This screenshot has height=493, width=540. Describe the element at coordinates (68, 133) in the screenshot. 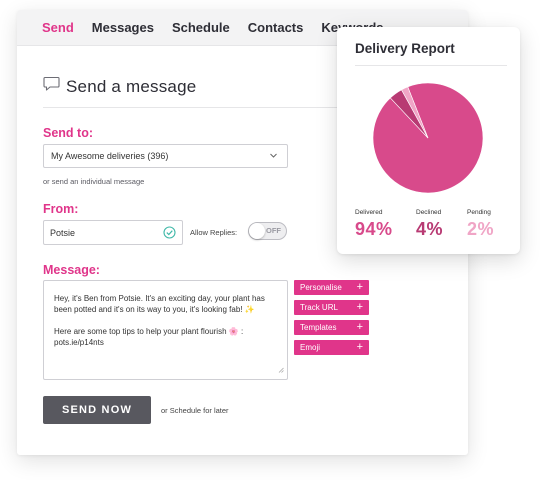

I see `send-to-label: Send to:` at that location.